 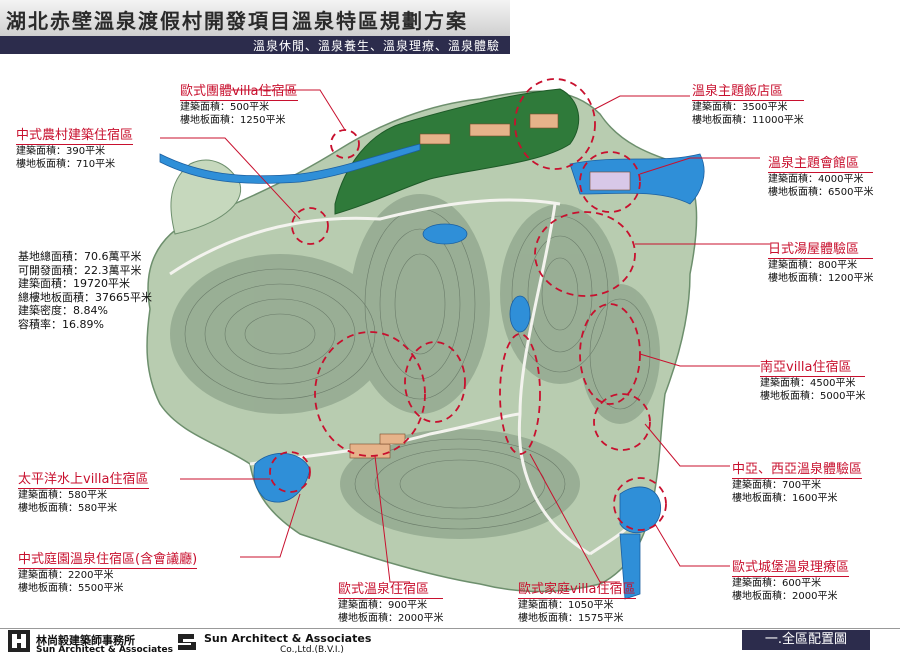 I want to click on company2-subname: Co.,Ltd.(B.V.I.), so click(x=312, y=650).